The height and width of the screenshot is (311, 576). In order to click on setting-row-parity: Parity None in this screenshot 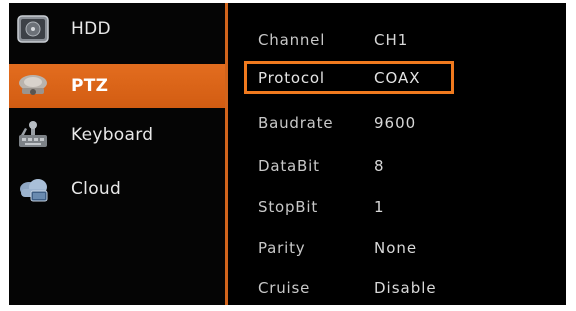, I will do `click(397, 248)`.